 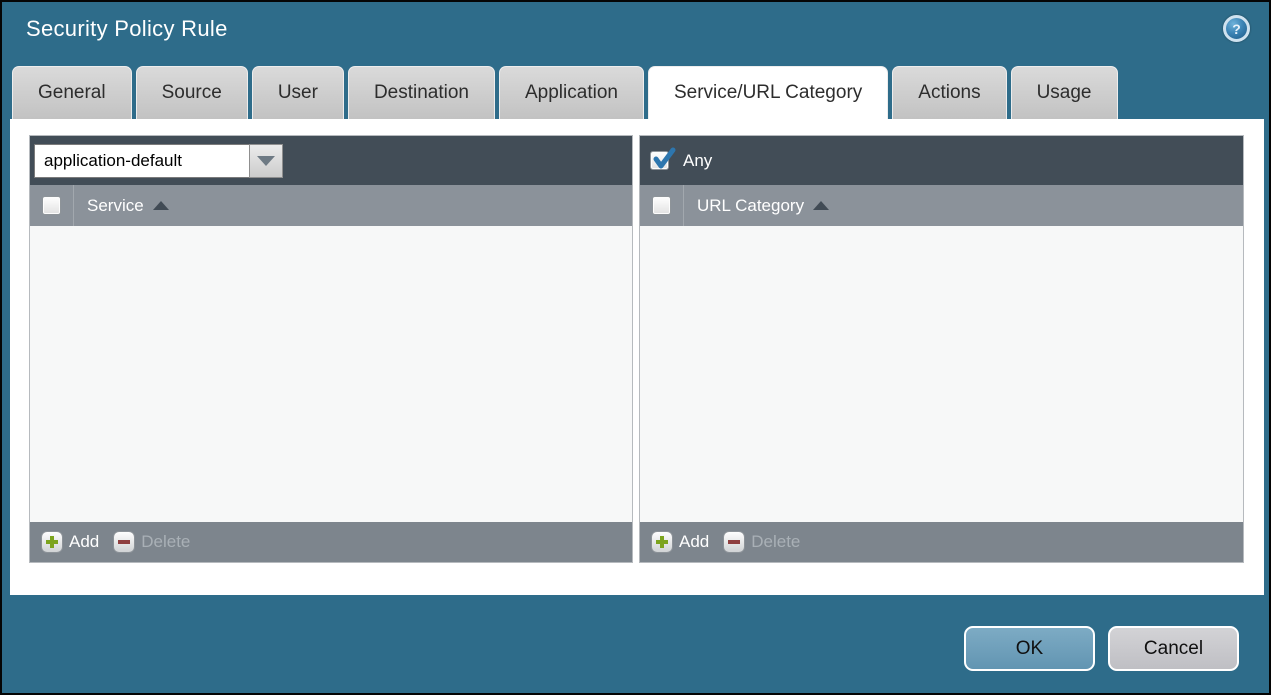 What do you see at coordinates (750, 206) in the screenshot?
I see `url-category-column-label: URL Category` at bounding box center [750, 206].